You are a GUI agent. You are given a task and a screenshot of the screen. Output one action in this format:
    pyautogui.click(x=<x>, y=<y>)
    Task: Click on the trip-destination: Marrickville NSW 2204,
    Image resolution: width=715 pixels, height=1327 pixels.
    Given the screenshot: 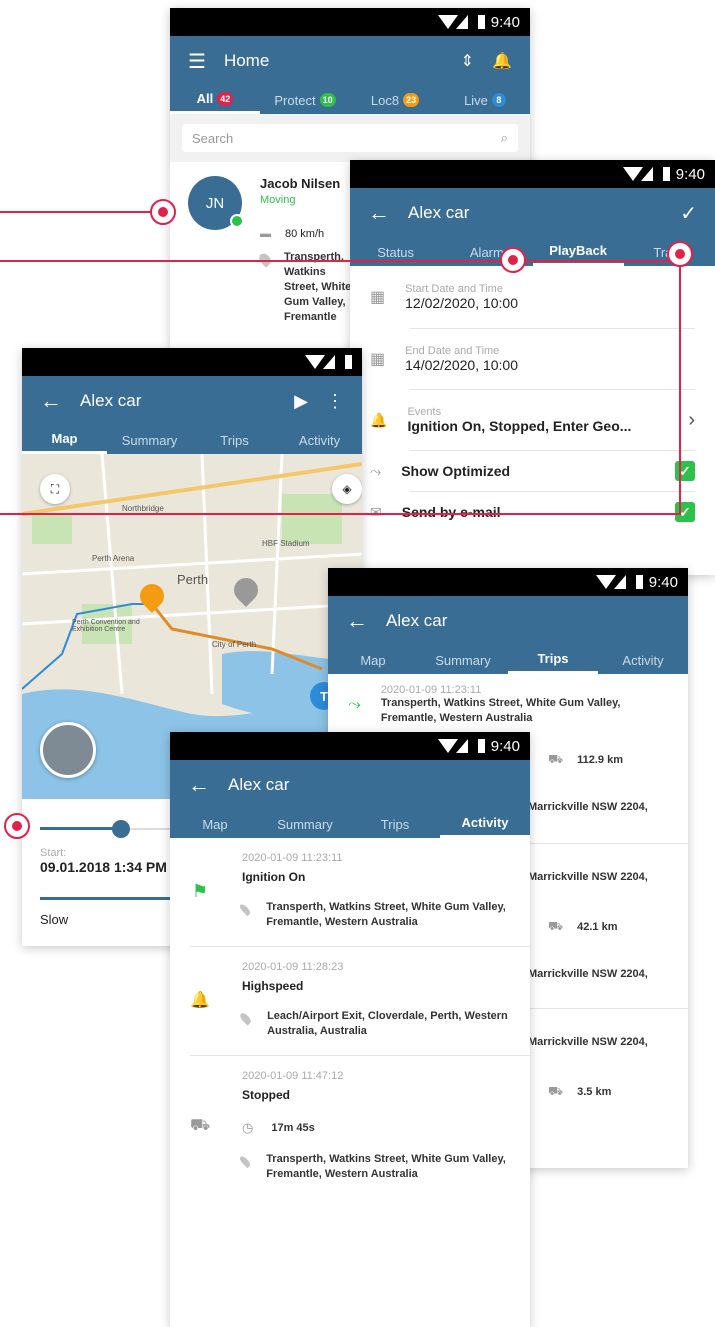 What is the action you would take?
    pyautogui.click(x=588, y=974)
    